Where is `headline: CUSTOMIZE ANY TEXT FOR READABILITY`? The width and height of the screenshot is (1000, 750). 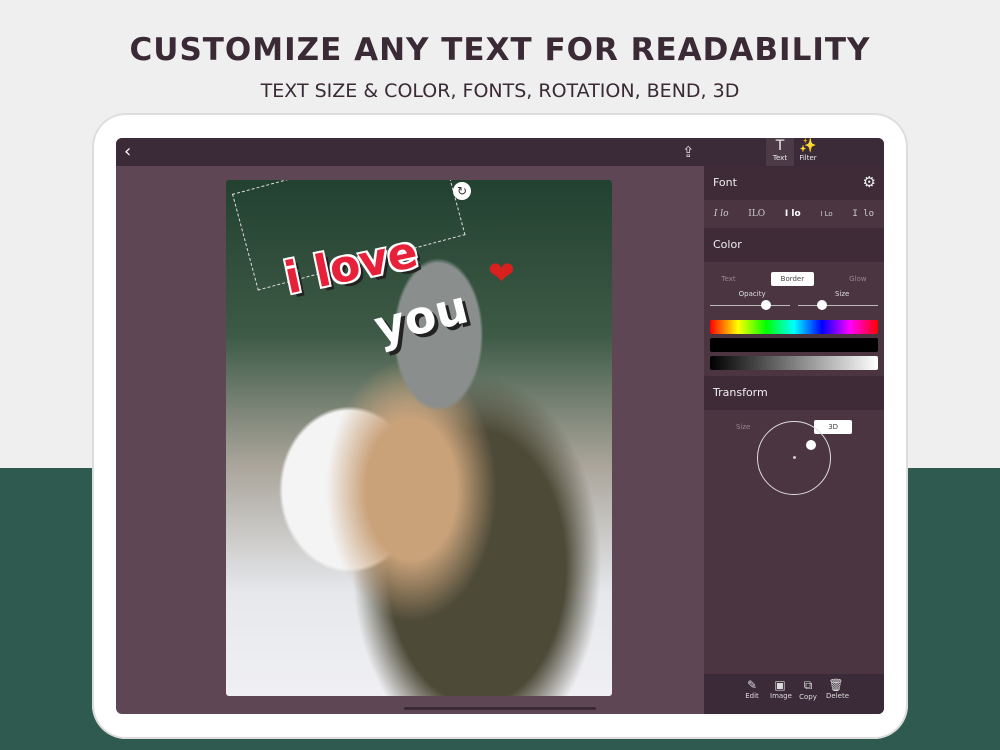
headline: CUSTOMIZE ANY TEXT FOR READABILITY is located at coordinates (500, 50).